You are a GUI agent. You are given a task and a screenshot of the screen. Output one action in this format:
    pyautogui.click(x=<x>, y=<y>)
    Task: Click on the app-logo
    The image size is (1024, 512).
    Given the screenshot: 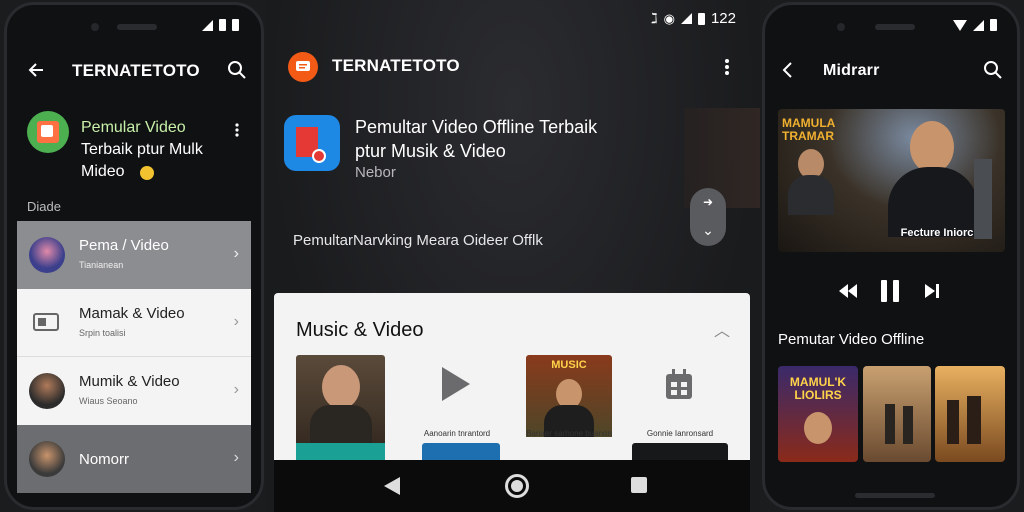 What is the action you would take?
    pyautogui.click(x=303, y=67)
    